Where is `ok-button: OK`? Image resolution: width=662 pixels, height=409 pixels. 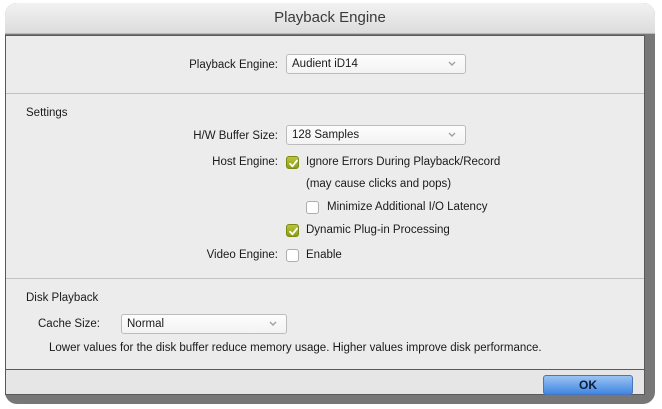
ok-button: OK is located at coordinates (588, 385).